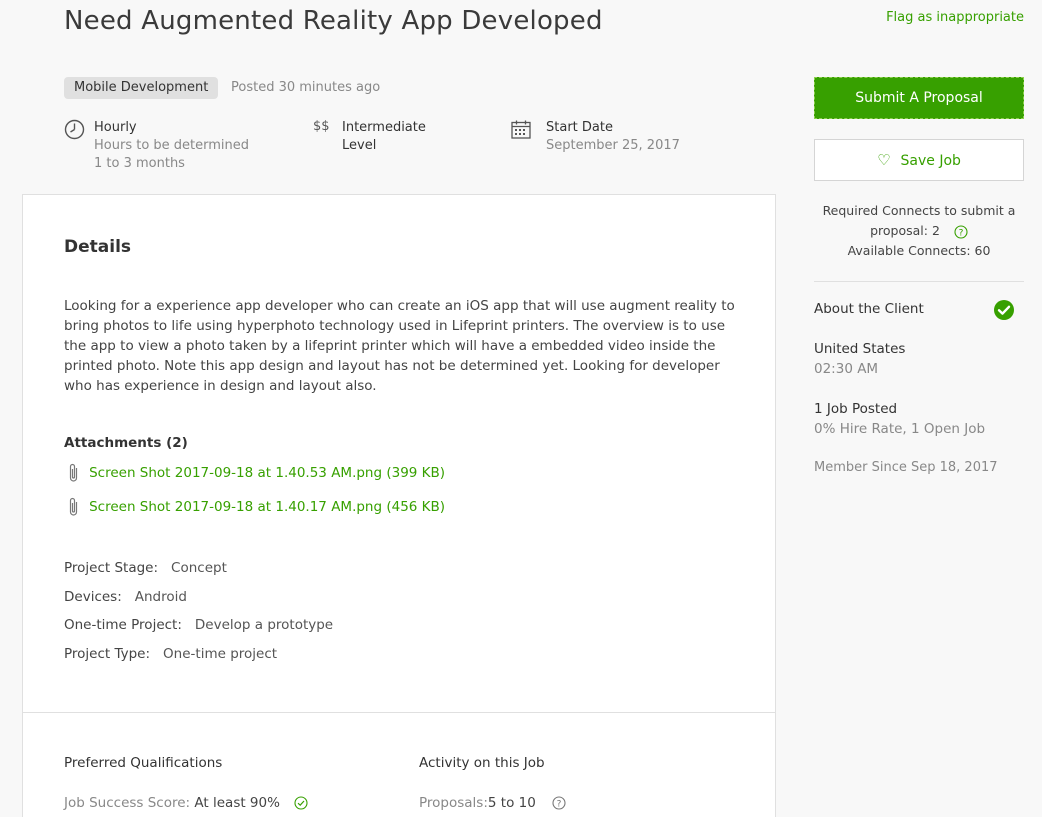  Describe the element at coordinates (453, 803) in the screenshot. I see `proposals-key: Proposals:` at that location.